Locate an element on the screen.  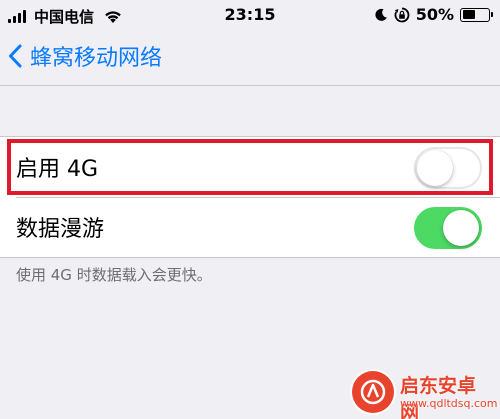
enable-4g-toggle is located at coordinates (448, 168).